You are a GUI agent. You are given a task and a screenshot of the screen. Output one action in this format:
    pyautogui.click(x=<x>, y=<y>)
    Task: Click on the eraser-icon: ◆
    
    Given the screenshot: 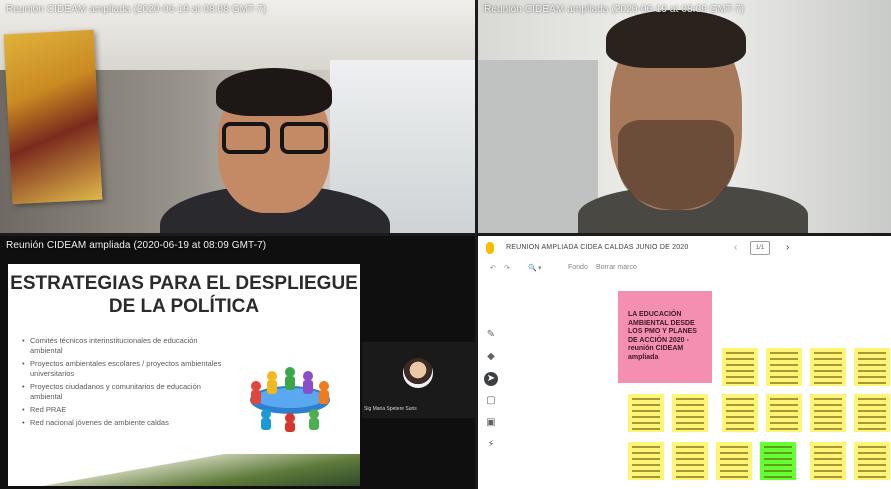 What is the action you would take?
    pyautogui.click(x=491, y=357)
    